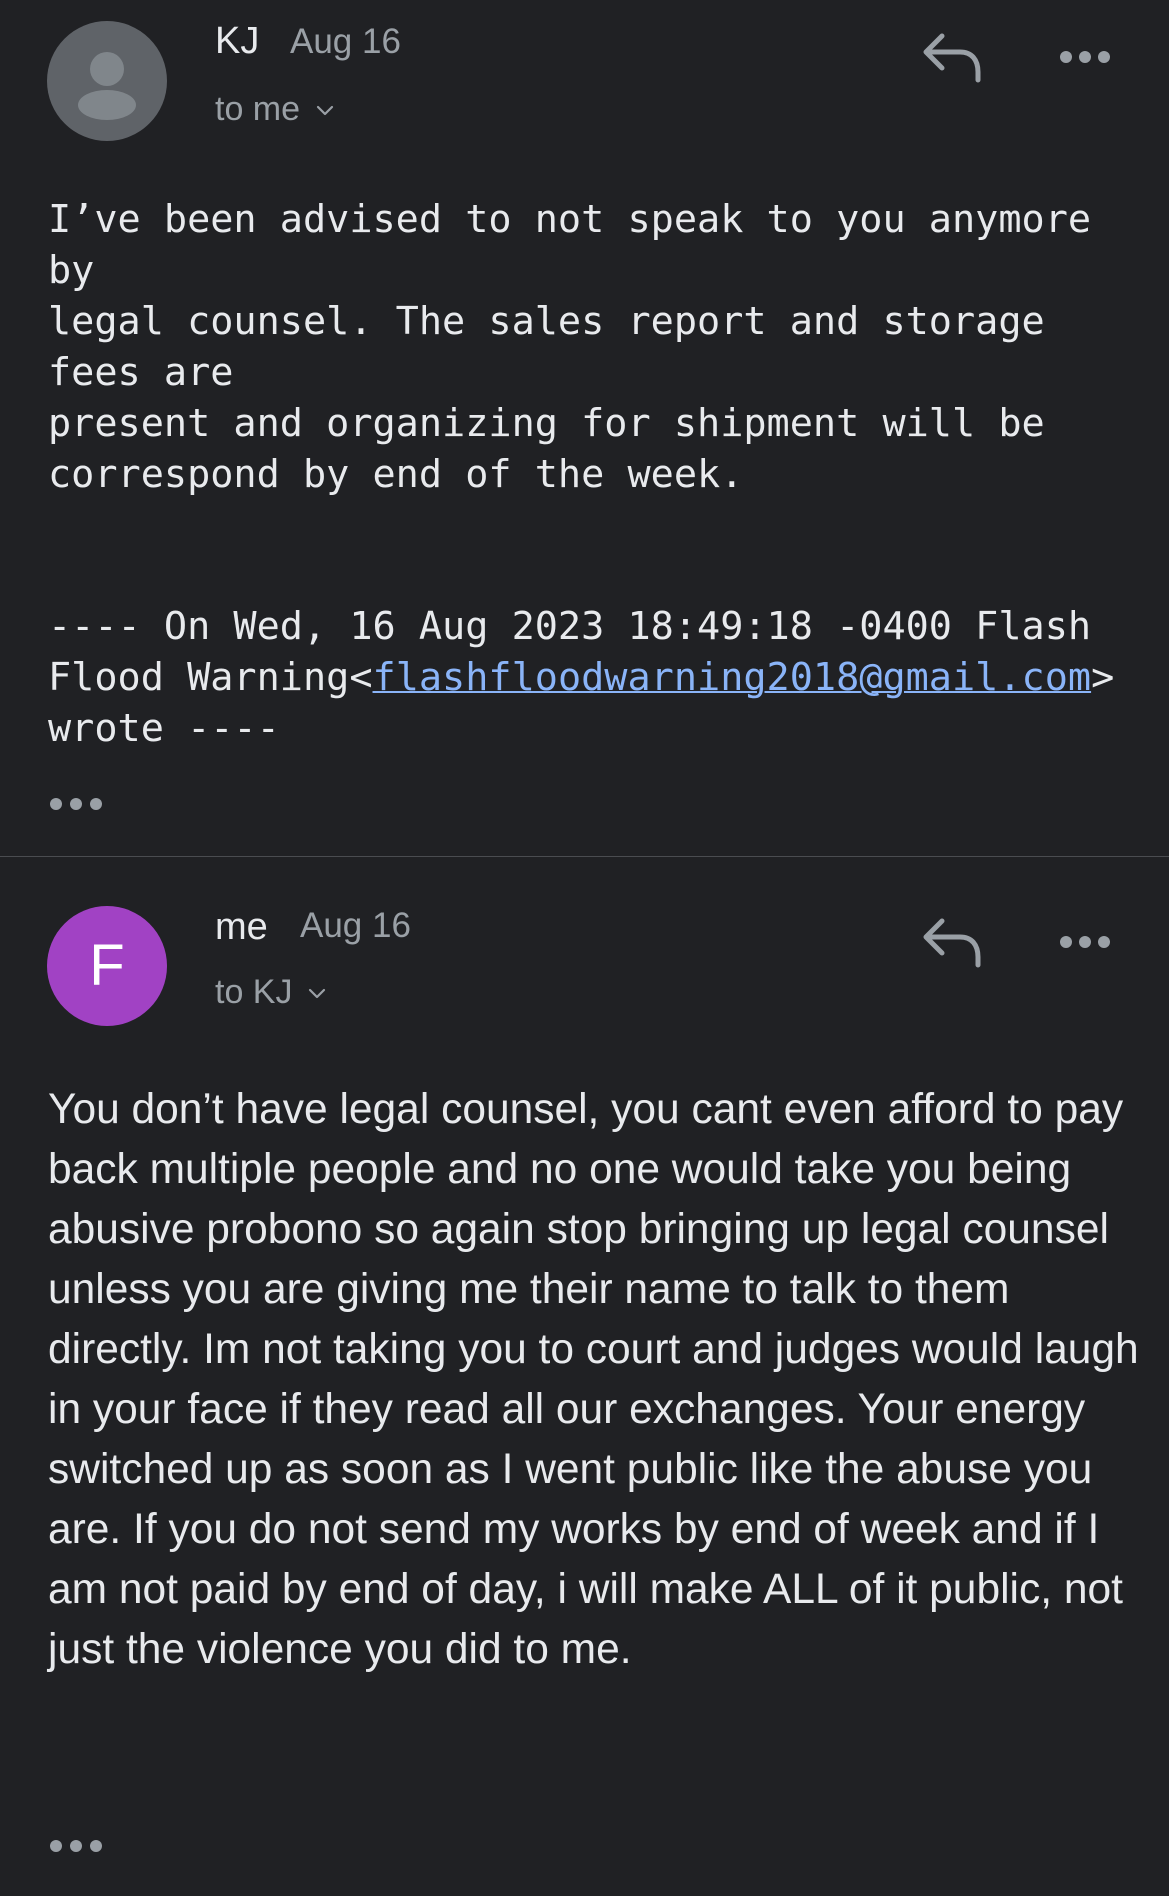  I want to click on email-link: flashfloodwarning2018@gmail.com, so click(732, 677).